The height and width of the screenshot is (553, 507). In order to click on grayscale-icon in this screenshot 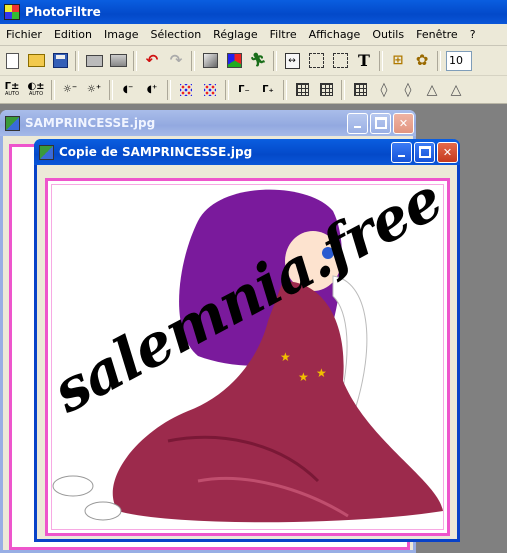, I will do `click(210, 60)`.